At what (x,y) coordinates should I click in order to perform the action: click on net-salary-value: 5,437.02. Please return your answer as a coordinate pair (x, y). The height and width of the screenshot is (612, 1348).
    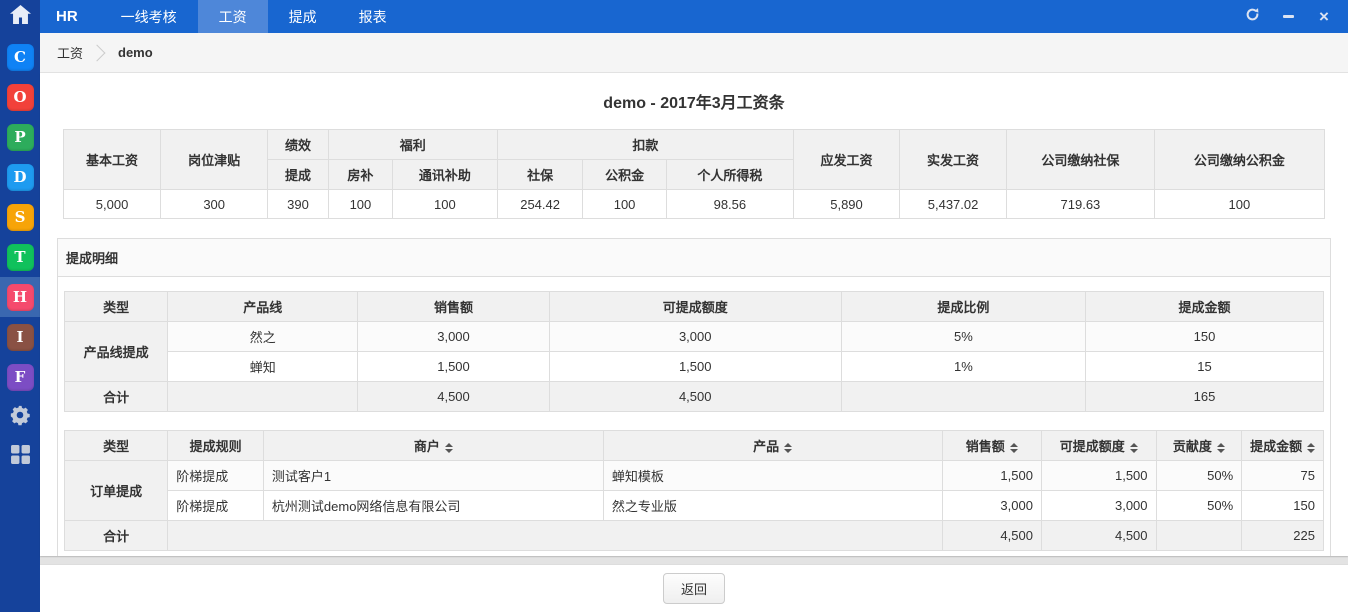
    Looking at the image, I should click on (953, 204).